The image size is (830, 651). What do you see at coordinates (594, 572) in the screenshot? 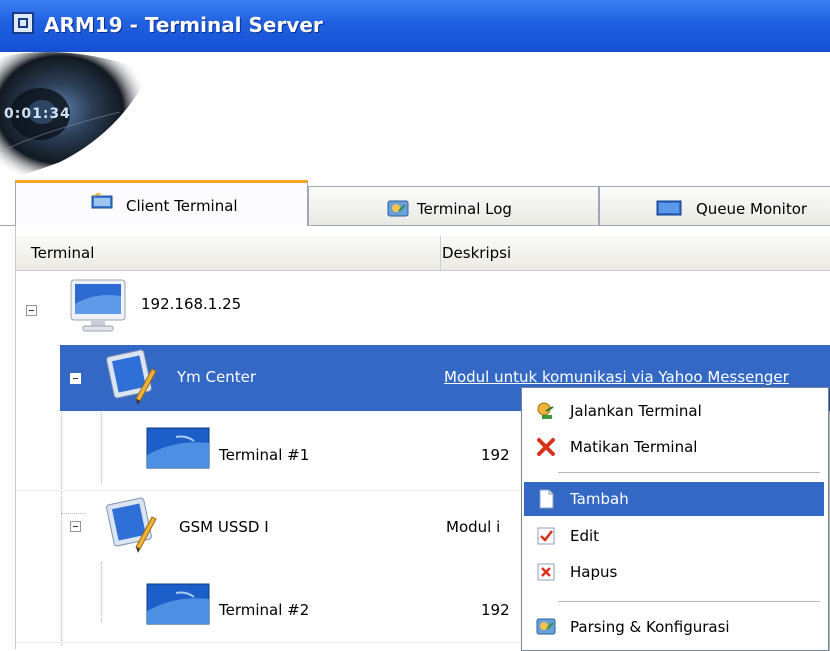
I see `menu-item-label: Hapus` at bounding box center [594, 572].